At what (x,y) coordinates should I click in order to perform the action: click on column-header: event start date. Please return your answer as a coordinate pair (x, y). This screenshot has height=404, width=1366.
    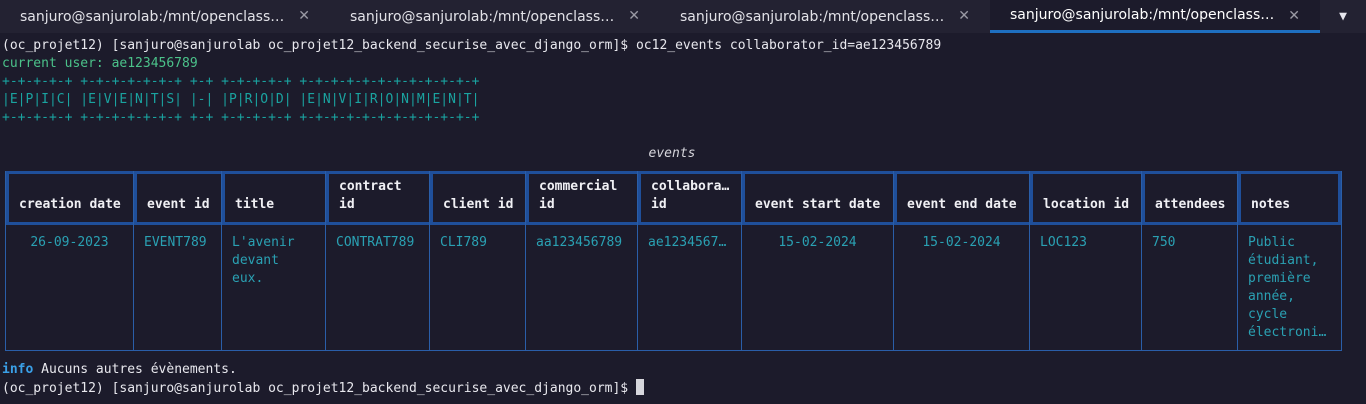
    Looking at the image, I should click on (818, 204).